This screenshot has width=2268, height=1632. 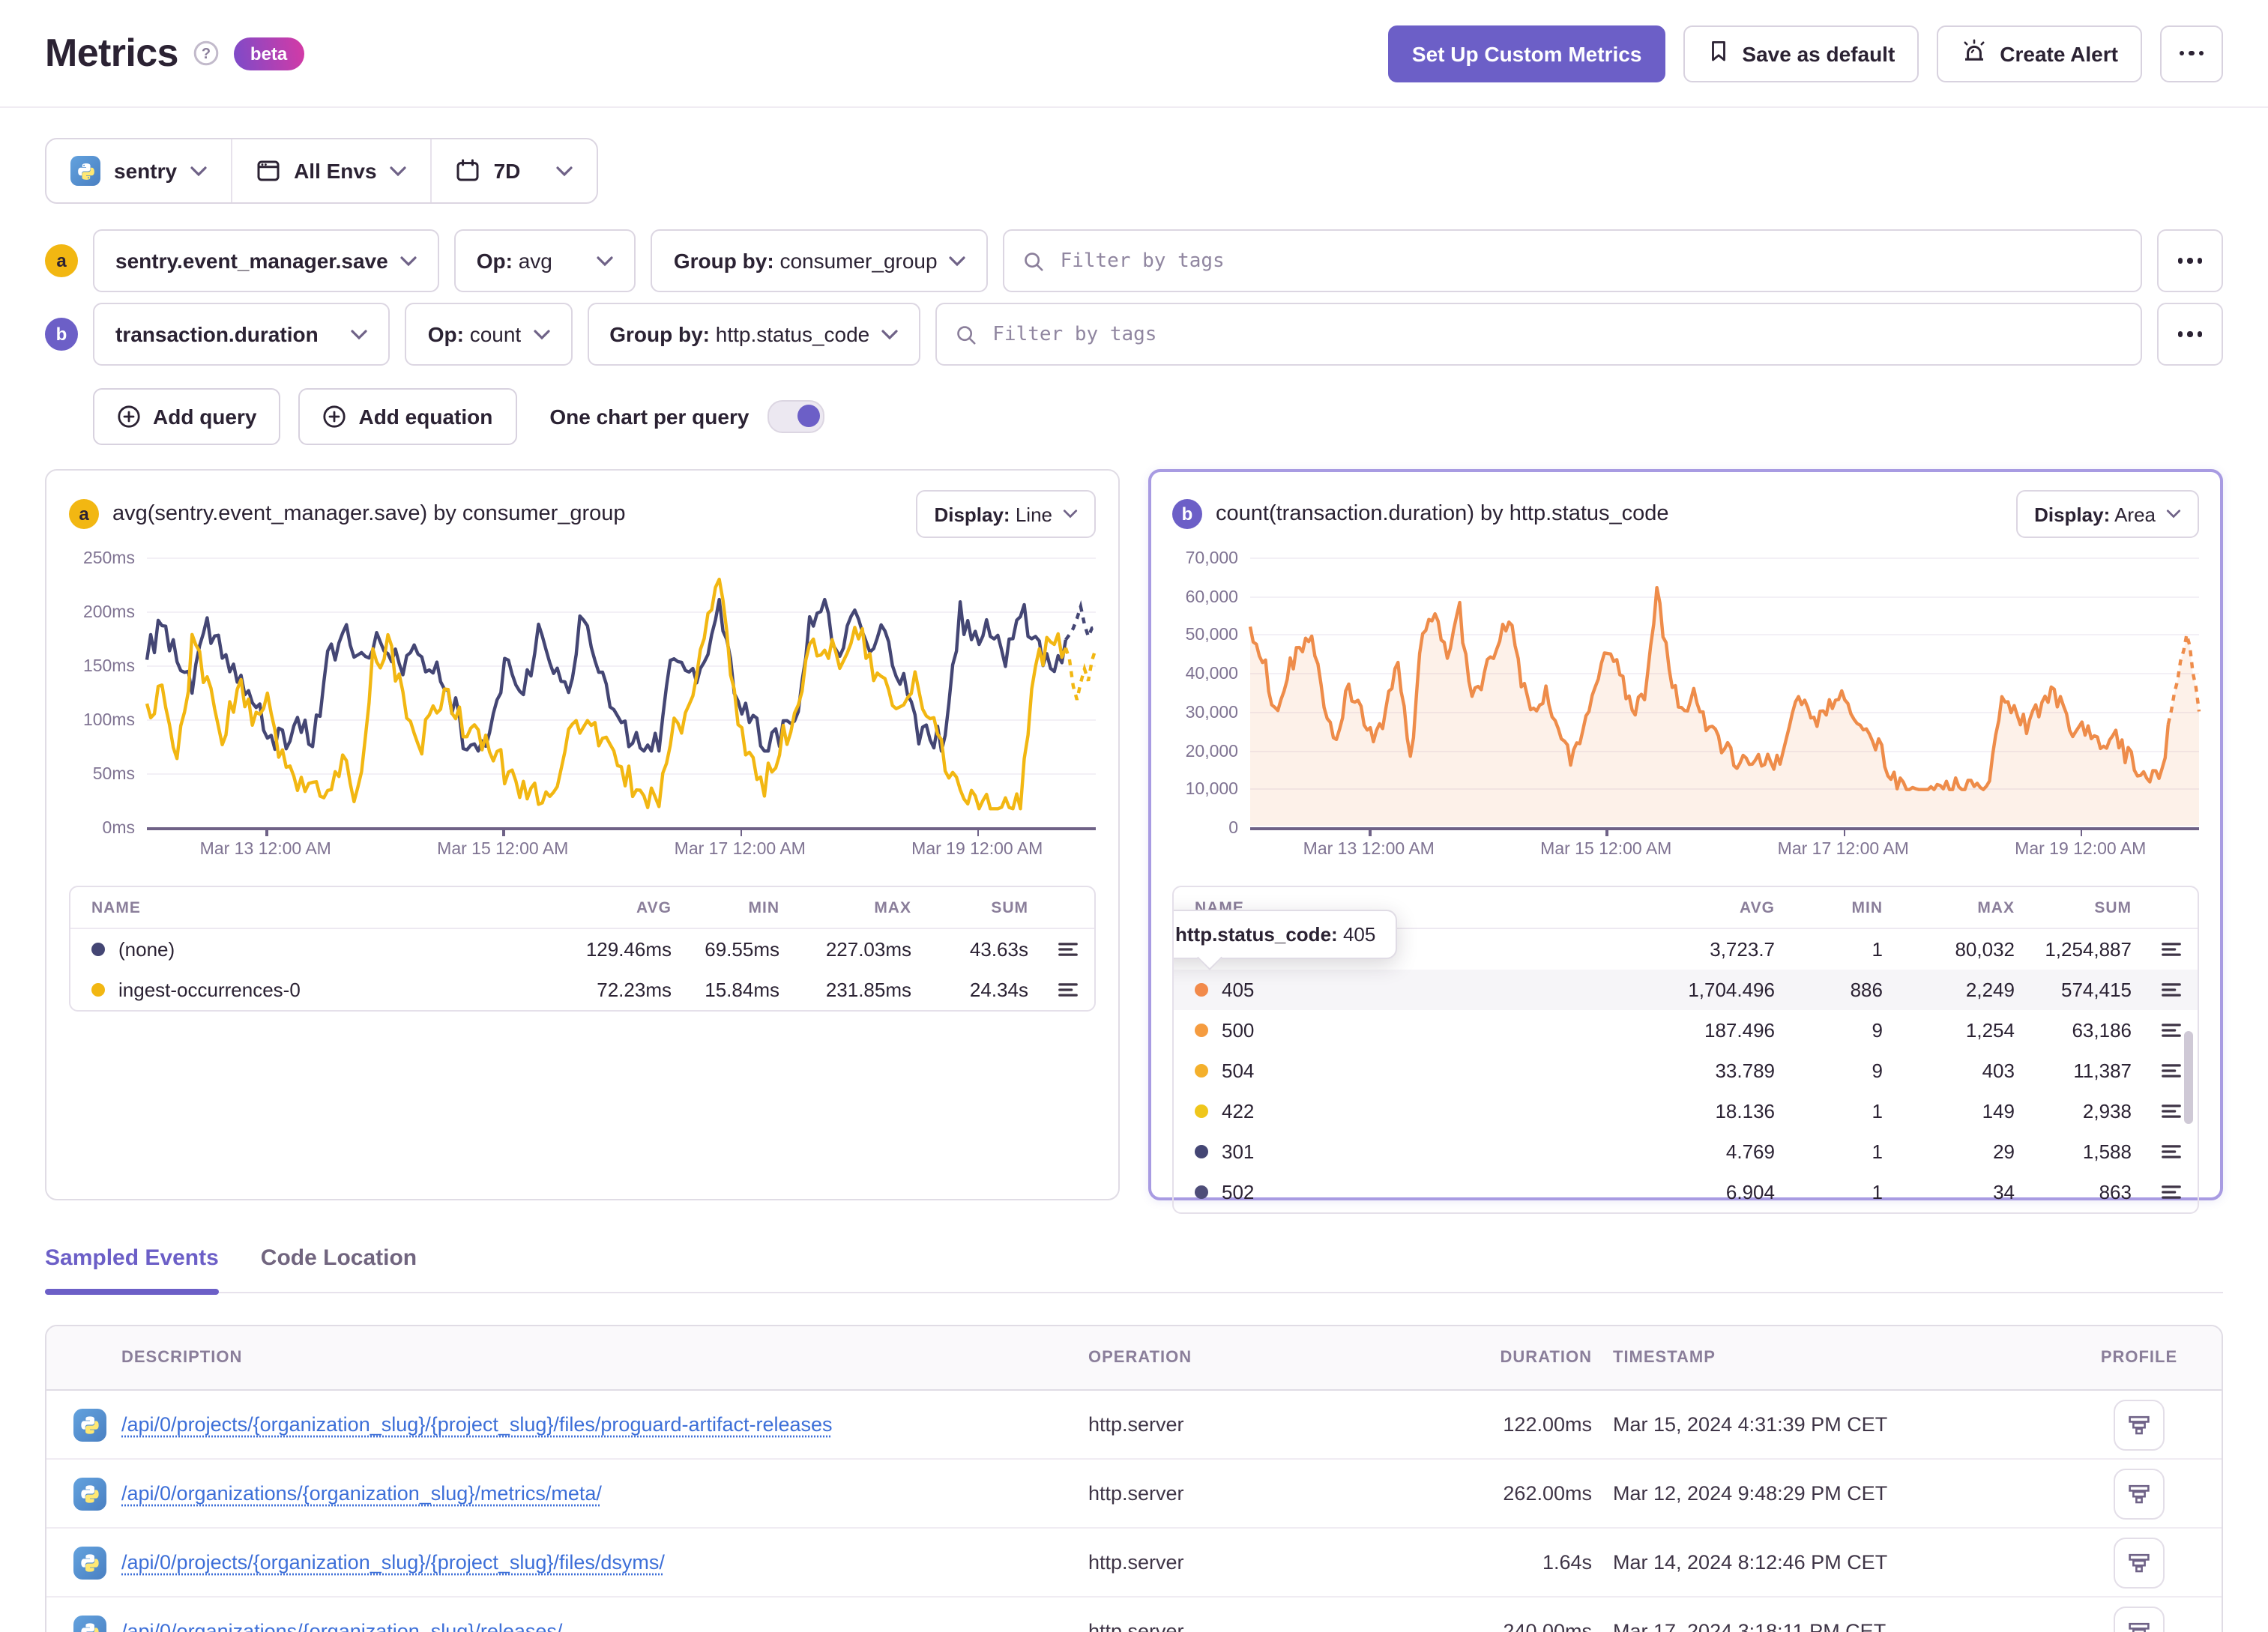 I want to click on chart-a: 250ms 200ms 150ms 100ms 50ms 0ms, so click(x=582, y=694).